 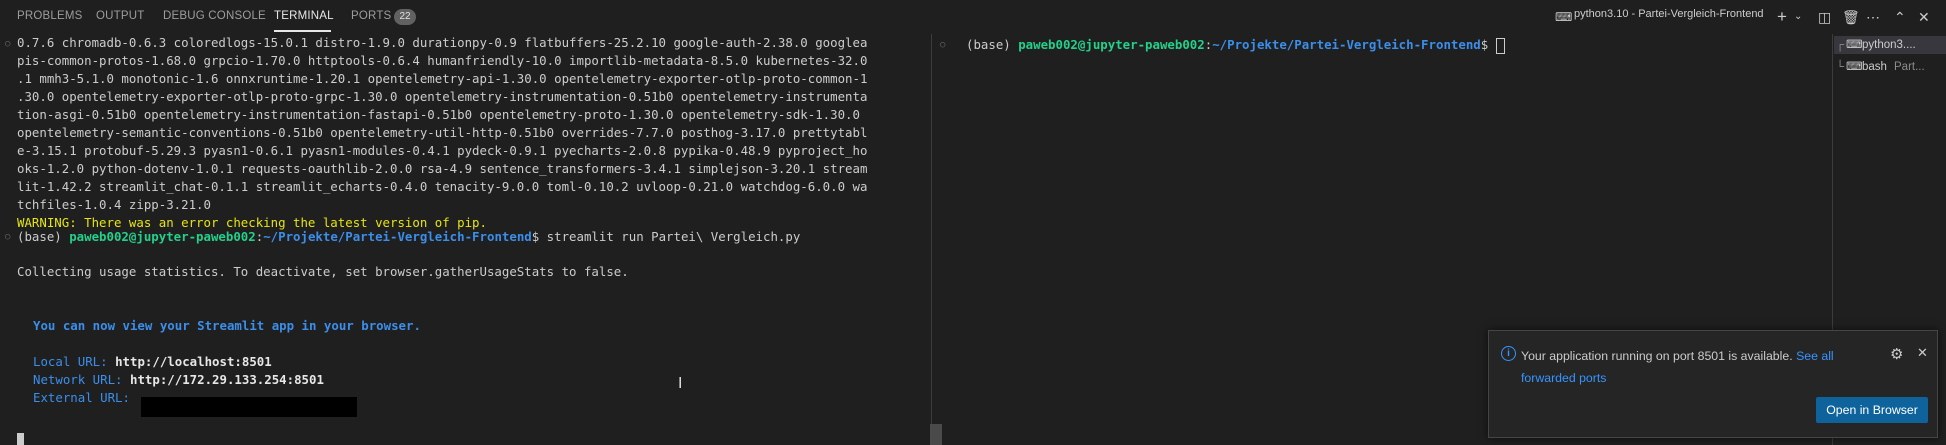 I want to click on local-url-line: Local URL: http://localhost:8501, so click(x=152, y=362).